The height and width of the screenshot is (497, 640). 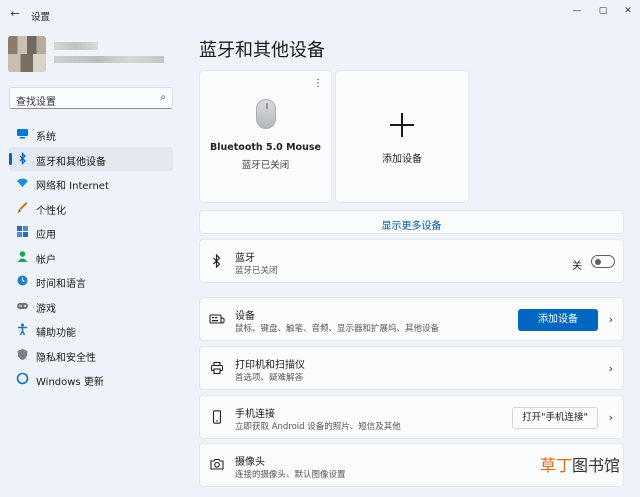 What do you see at coordinates (402, 159) in the screenshot?
I see `add-device-label: 添加设备` at bounding box center [402, 159].